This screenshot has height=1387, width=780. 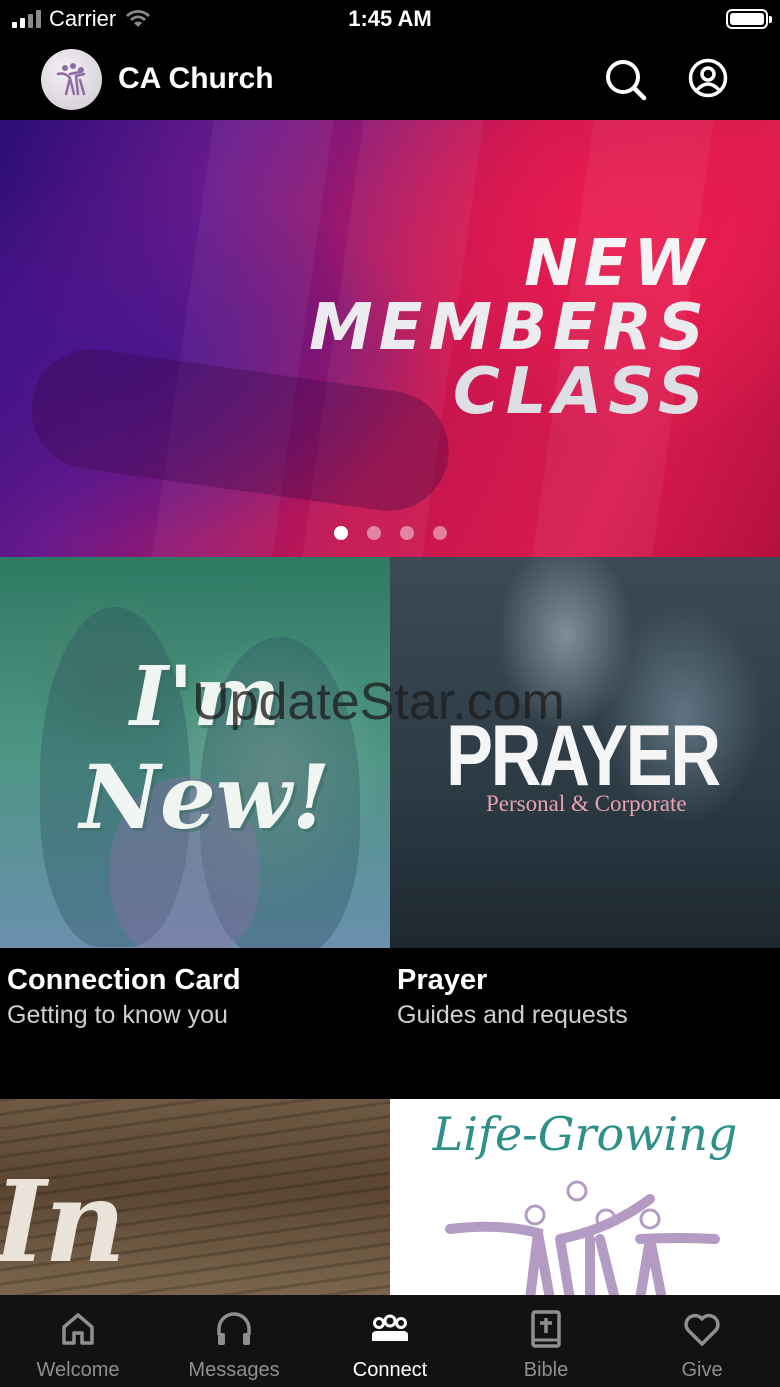 I want to click on battery-icon, so click(x=749, y=19).